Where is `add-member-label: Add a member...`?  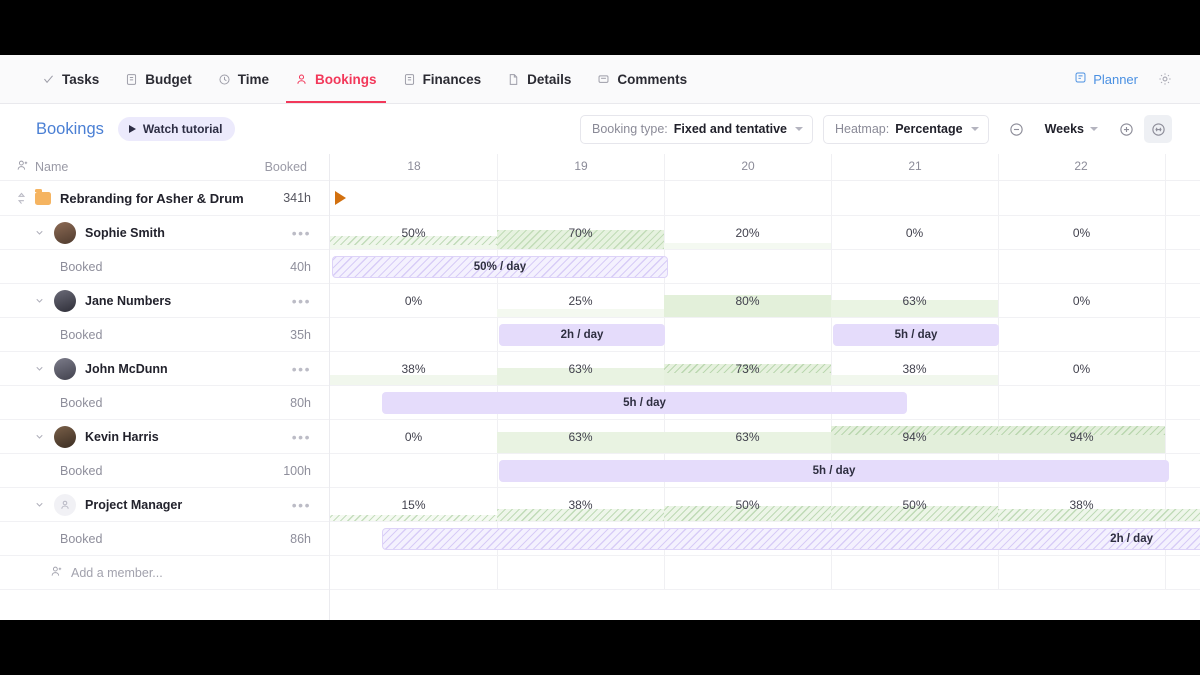
add-member-label: Add a member... is located at coordinates (117, 572).